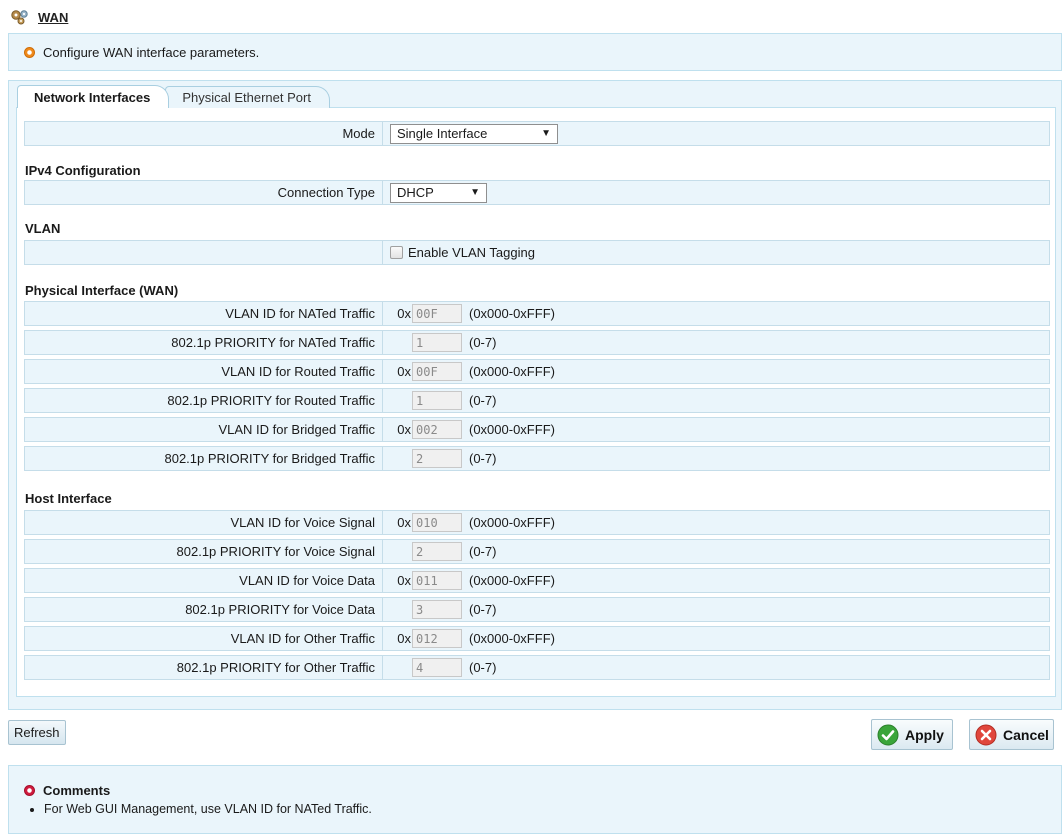 This screenshot has width=1062, height=834. Describe the element at coordinates (93, 96) in the screenshot. I see `tab-network-interfaces: Network Interfaces` at that location.